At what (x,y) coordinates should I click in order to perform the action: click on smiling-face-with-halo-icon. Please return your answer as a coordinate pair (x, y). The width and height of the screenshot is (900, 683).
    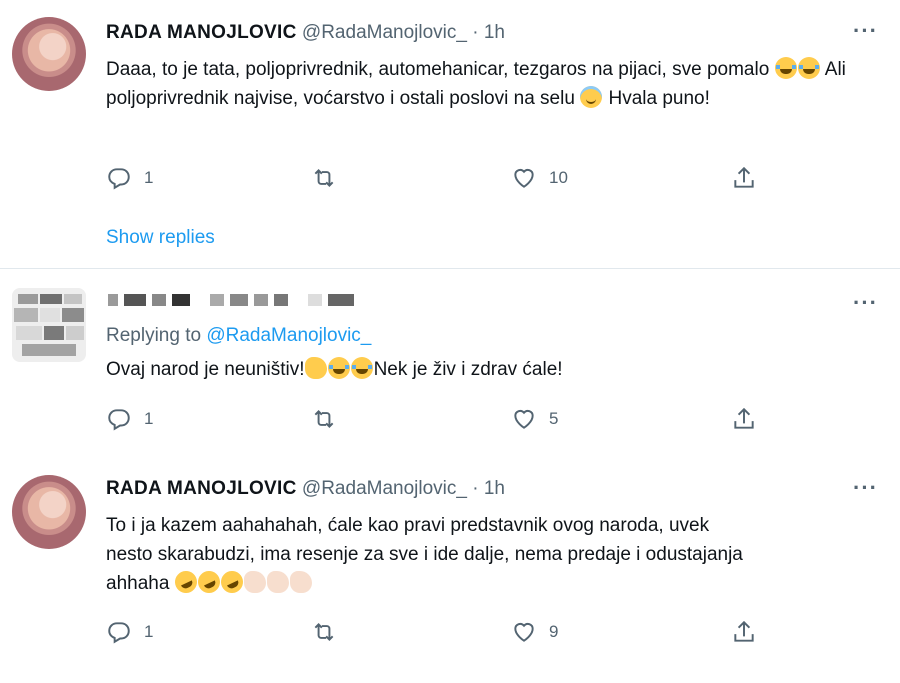
    Looking at the image, I should click on (591, 97).